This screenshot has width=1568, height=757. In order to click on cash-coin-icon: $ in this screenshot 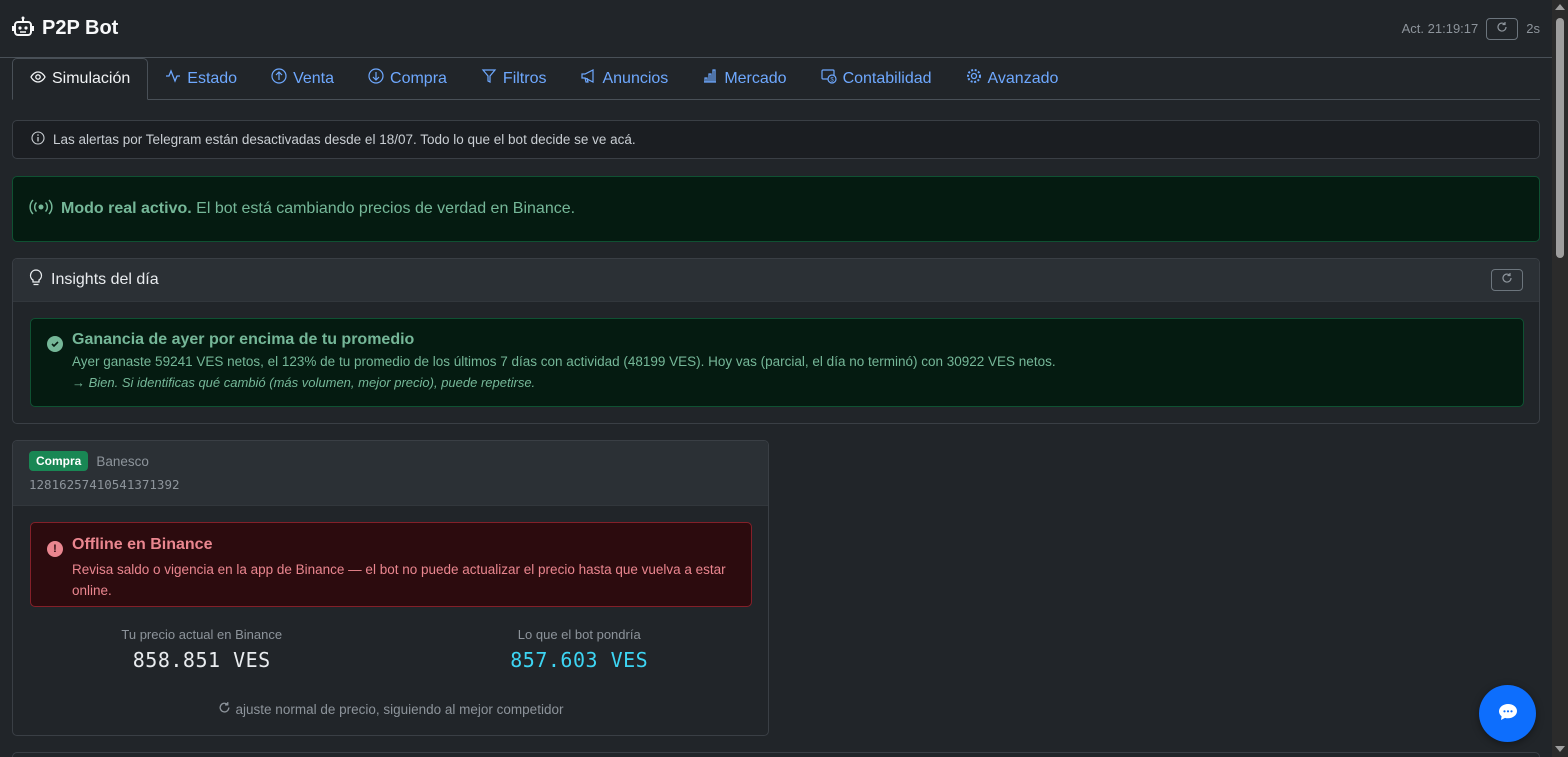, I will do `click(828, 78)`.